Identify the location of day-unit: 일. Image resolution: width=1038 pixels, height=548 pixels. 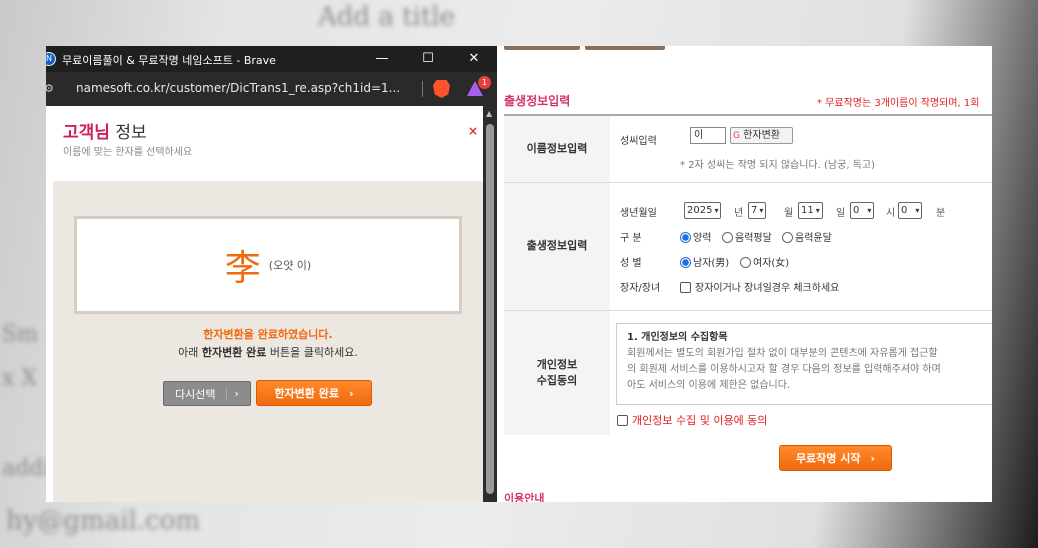
(841, 213).